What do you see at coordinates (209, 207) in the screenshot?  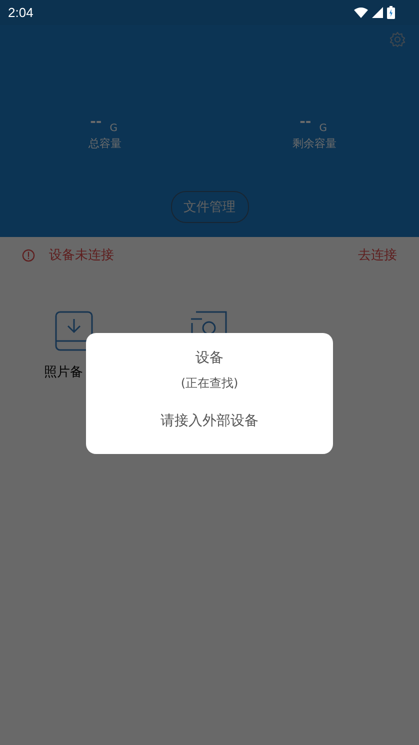 I see `file-manager-button: 文件管理` at bounding box center [209, 207].